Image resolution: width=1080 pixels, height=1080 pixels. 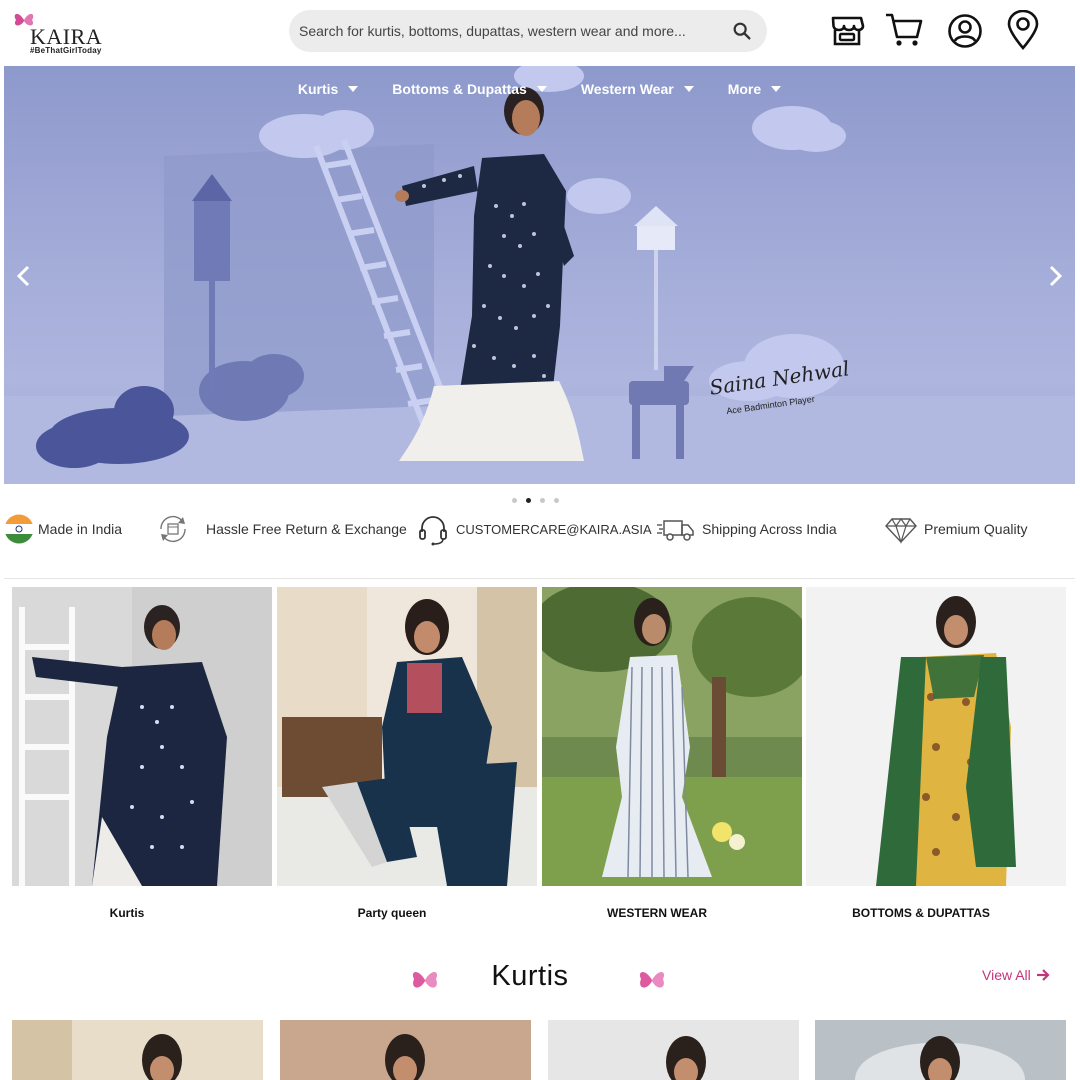 I want to click on category-label: WESTERN WEAR, so click(x=657, y=913).